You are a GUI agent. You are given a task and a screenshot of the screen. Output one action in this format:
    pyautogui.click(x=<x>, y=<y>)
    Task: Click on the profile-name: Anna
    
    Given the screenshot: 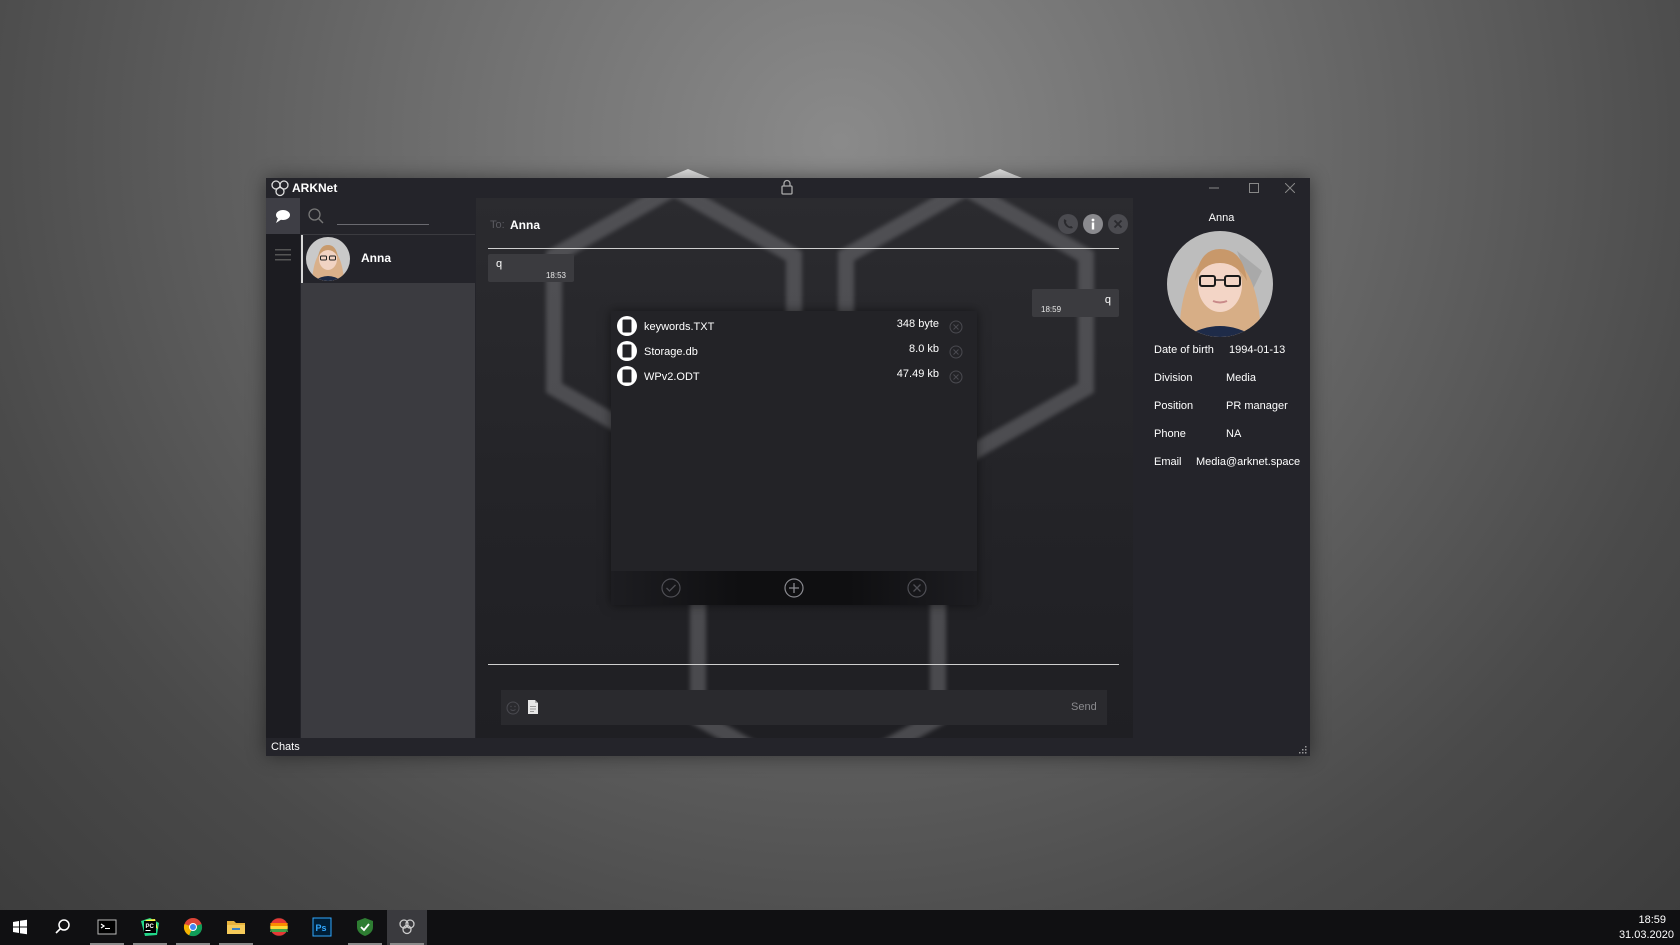 What is the action you would take?
    pyautogui.click(x=1221, y=218)
    